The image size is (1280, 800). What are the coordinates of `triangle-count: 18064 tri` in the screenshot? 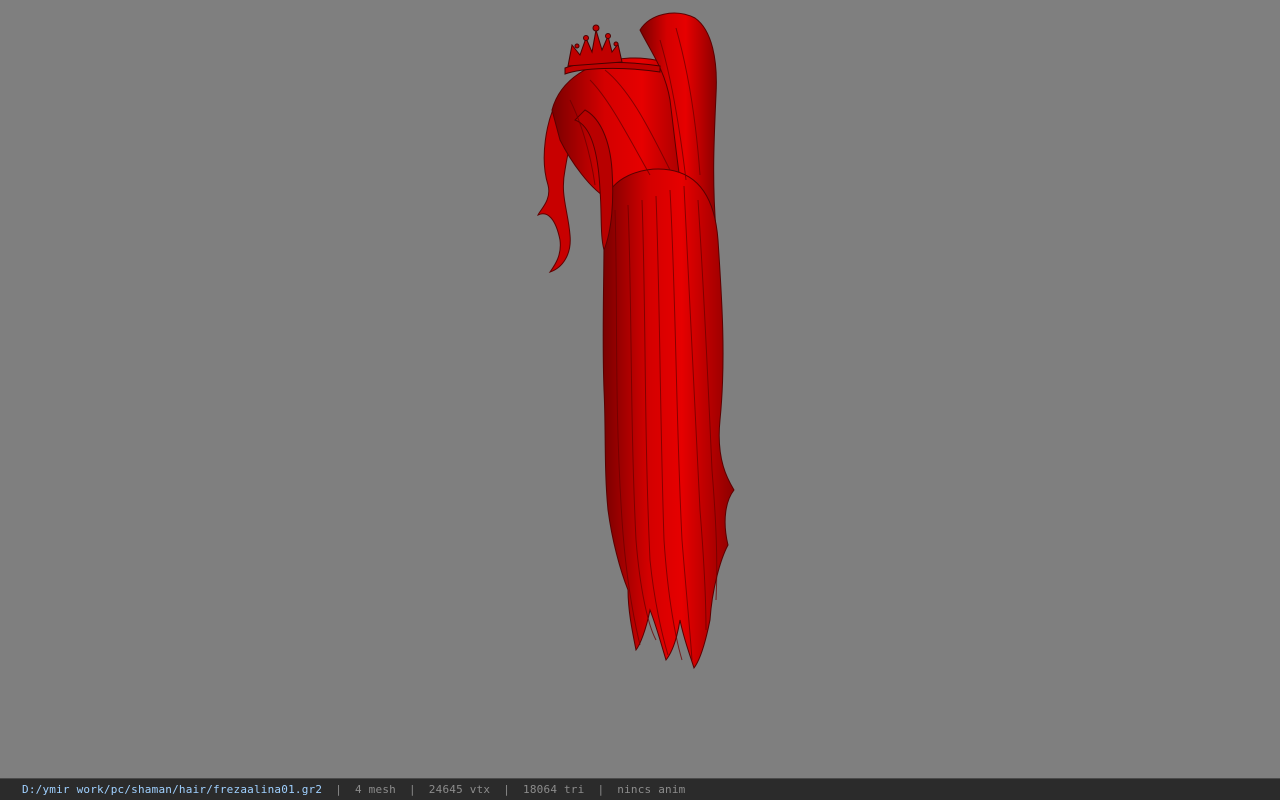 It's located at (554, 789).